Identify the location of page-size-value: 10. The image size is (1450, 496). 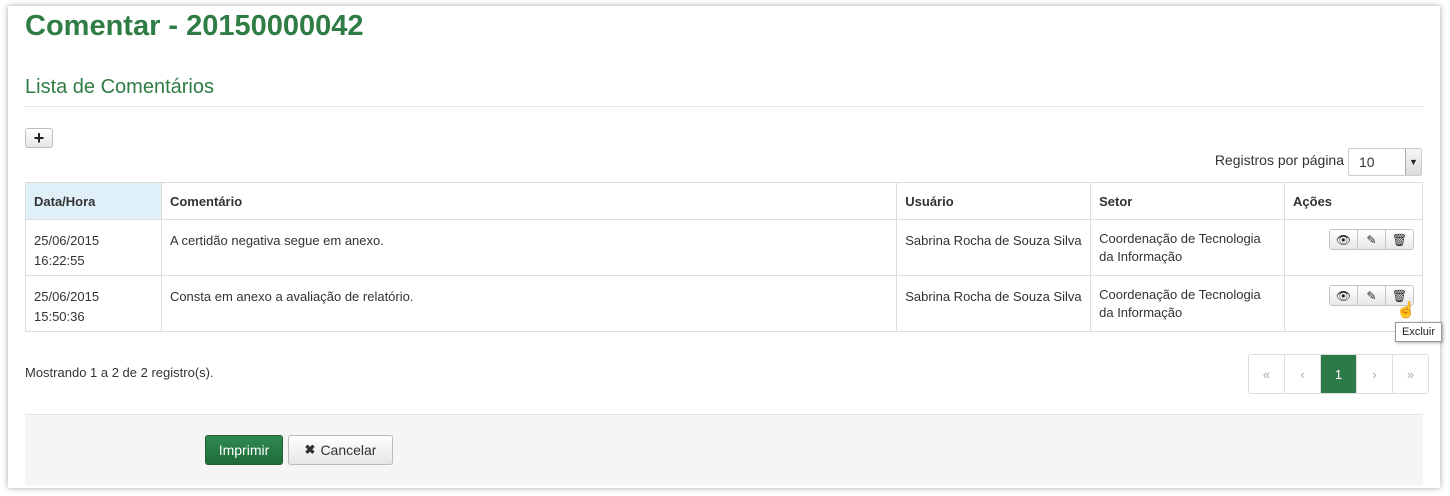
(1367, 162).